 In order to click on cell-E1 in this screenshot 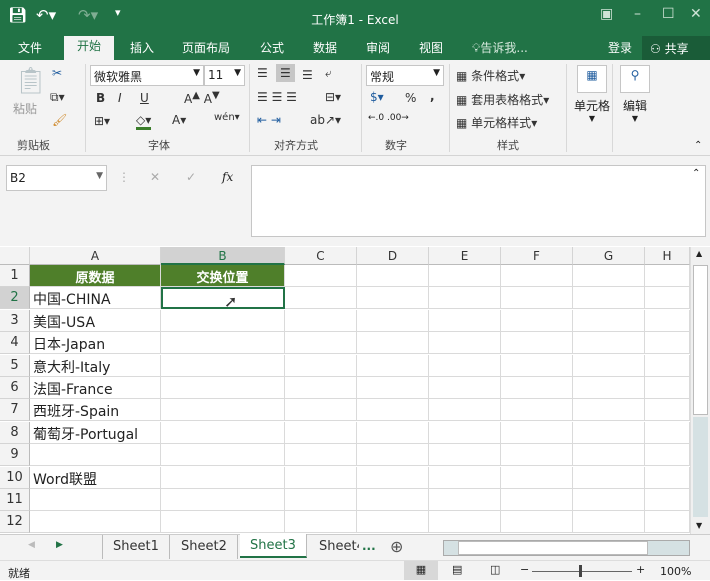, I will do `click(465, 276)`.